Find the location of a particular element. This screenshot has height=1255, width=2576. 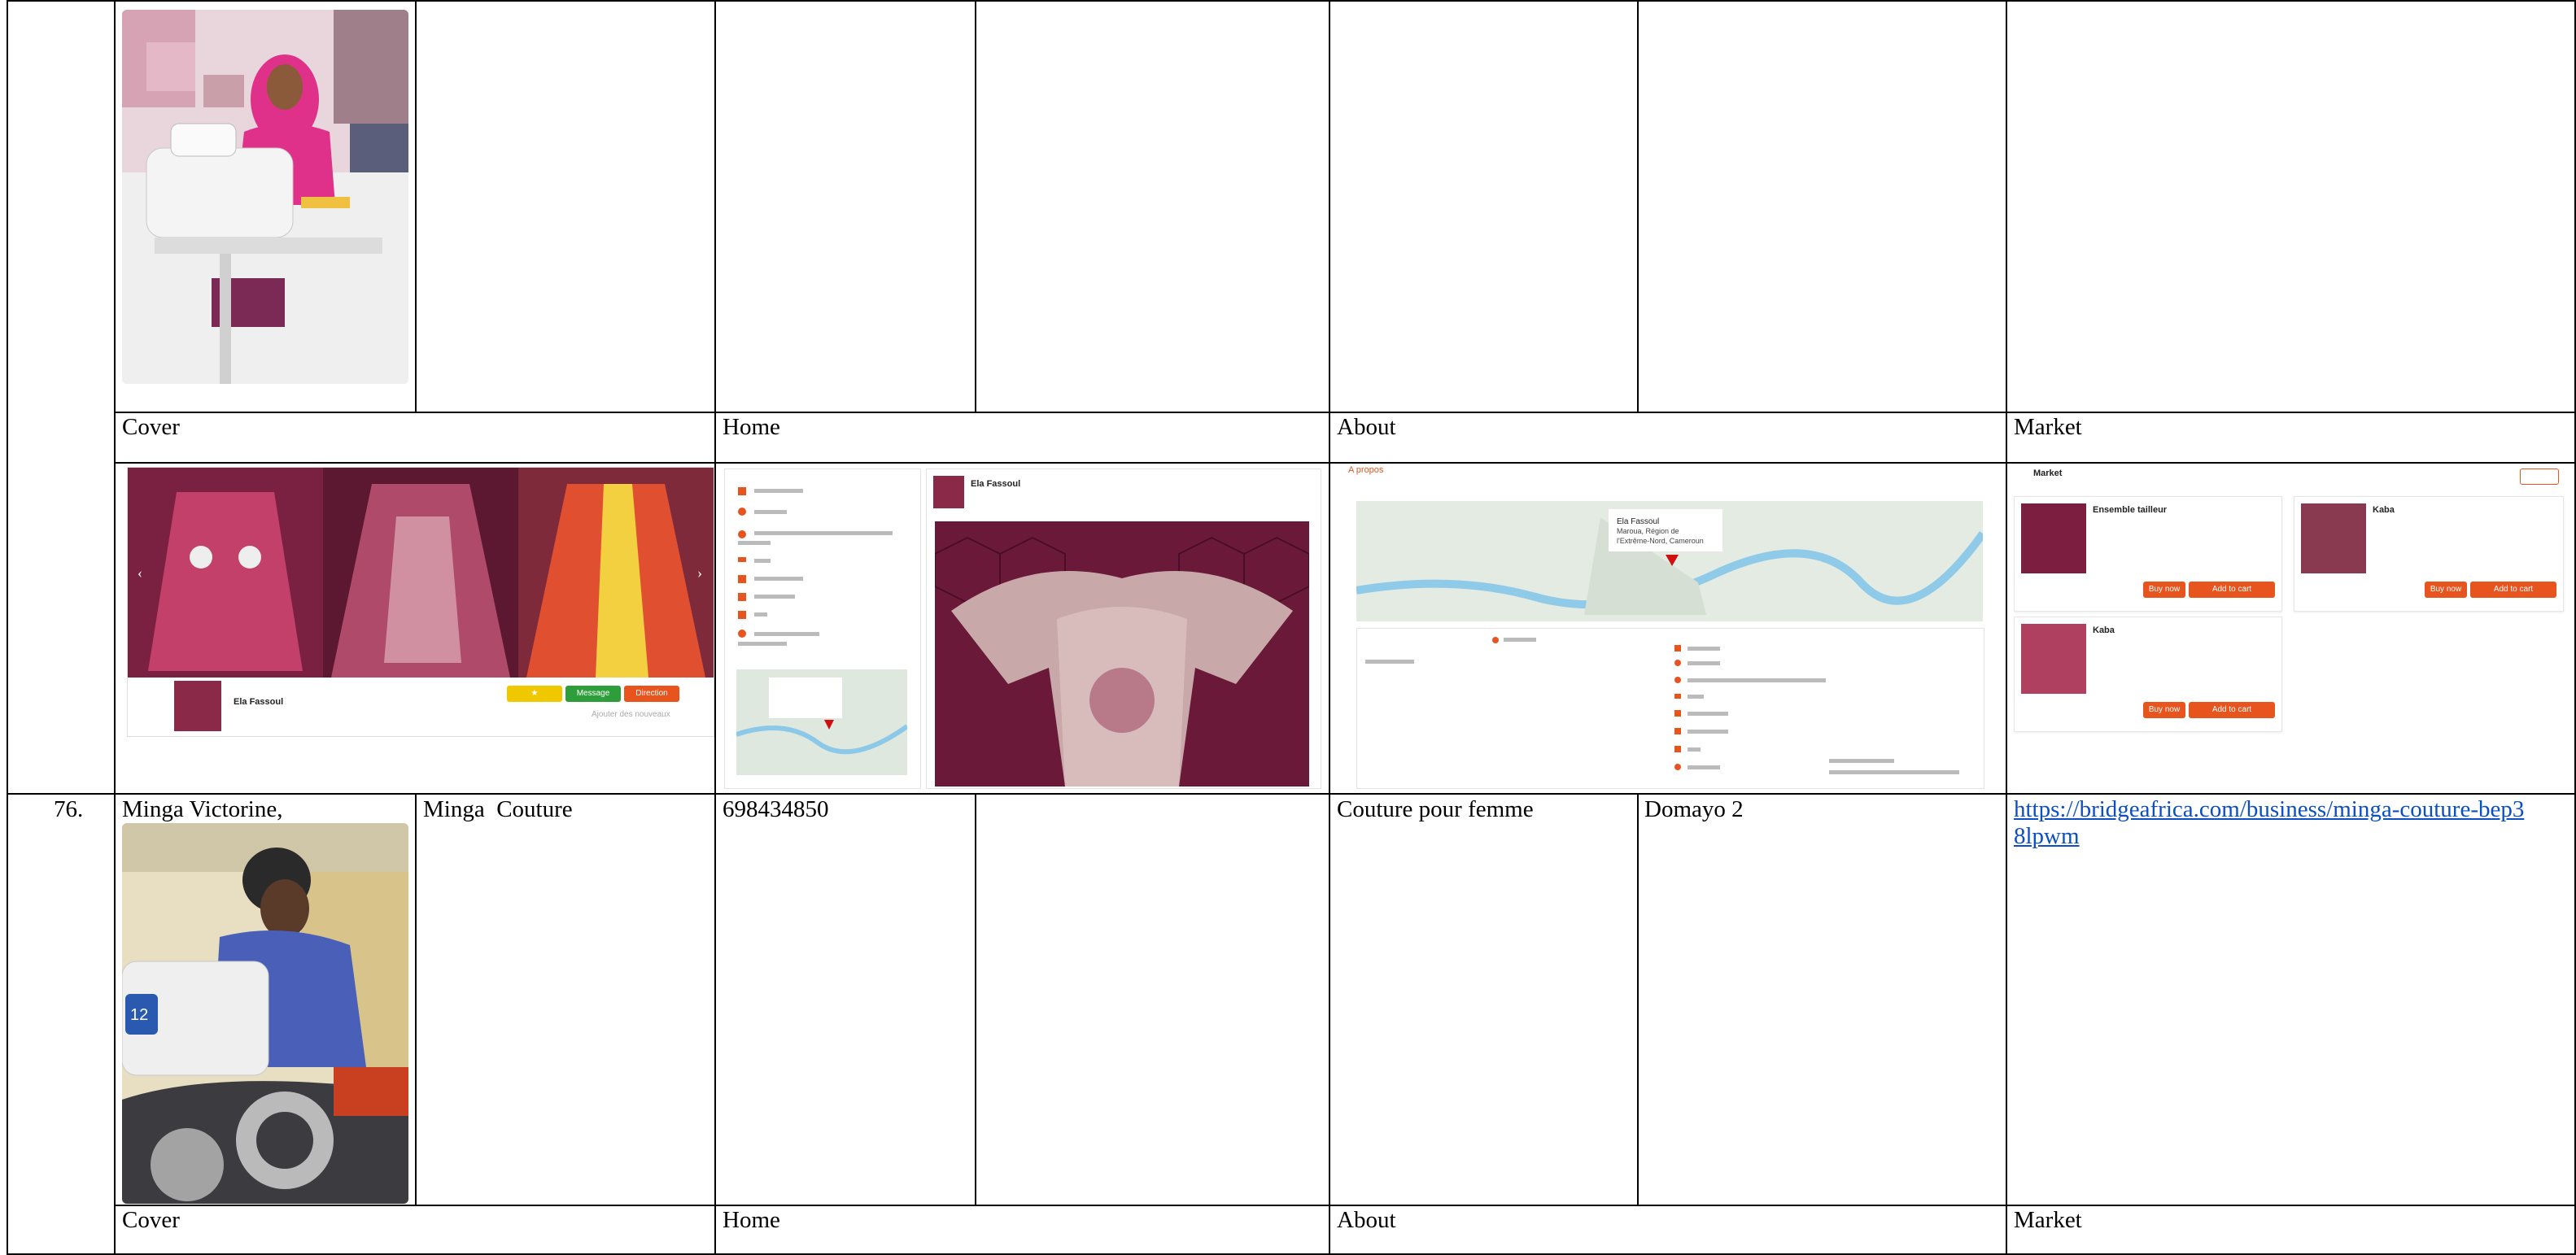

home-screenshot: Ela Fassoul is located at coordinates (1023, 628).